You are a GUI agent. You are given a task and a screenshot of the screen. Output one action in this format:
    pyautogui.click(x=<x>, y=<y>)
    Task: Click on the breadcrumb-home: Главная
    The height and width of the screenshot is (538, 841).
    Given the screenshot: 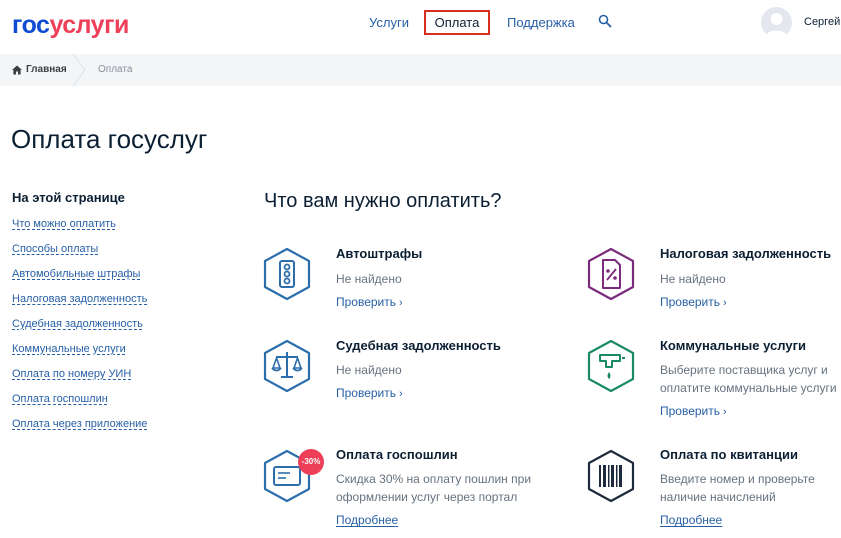 What is the action you would take?
    pyautogui.click(x=39, y=69)
    